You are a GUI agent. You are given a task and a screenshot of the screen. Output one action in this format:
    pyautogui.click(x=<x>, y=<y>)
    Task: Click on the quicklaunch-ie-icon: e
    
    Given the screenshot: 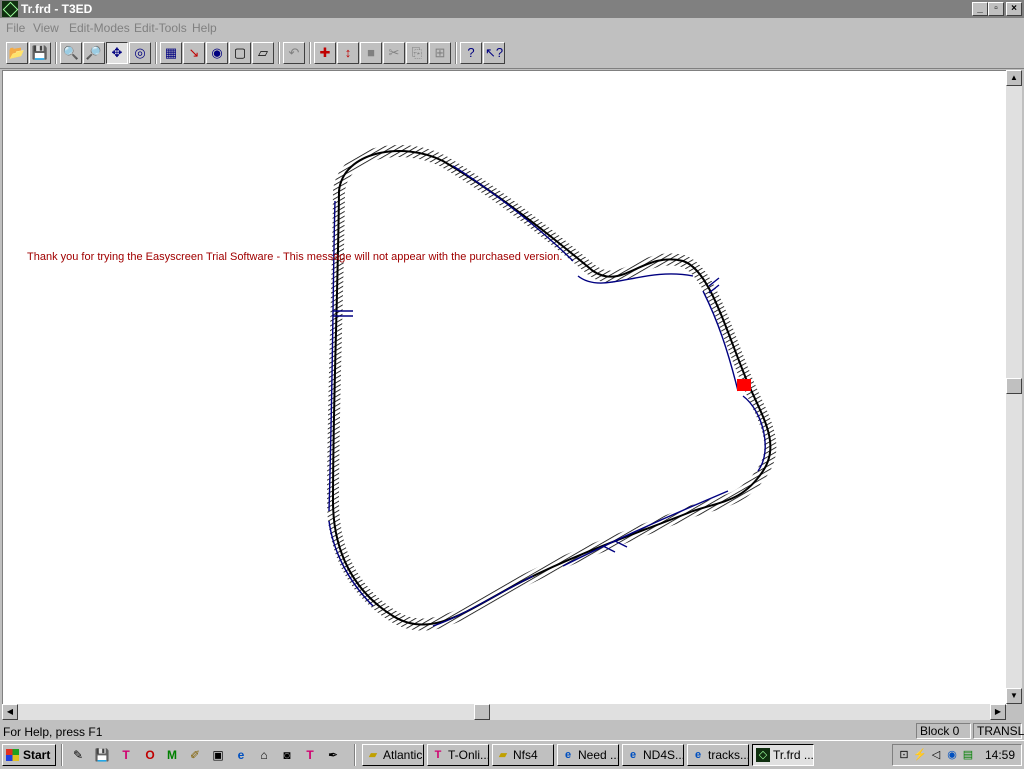 What is the action you would take?
    pyautogui.click(x=241, y=755)
    